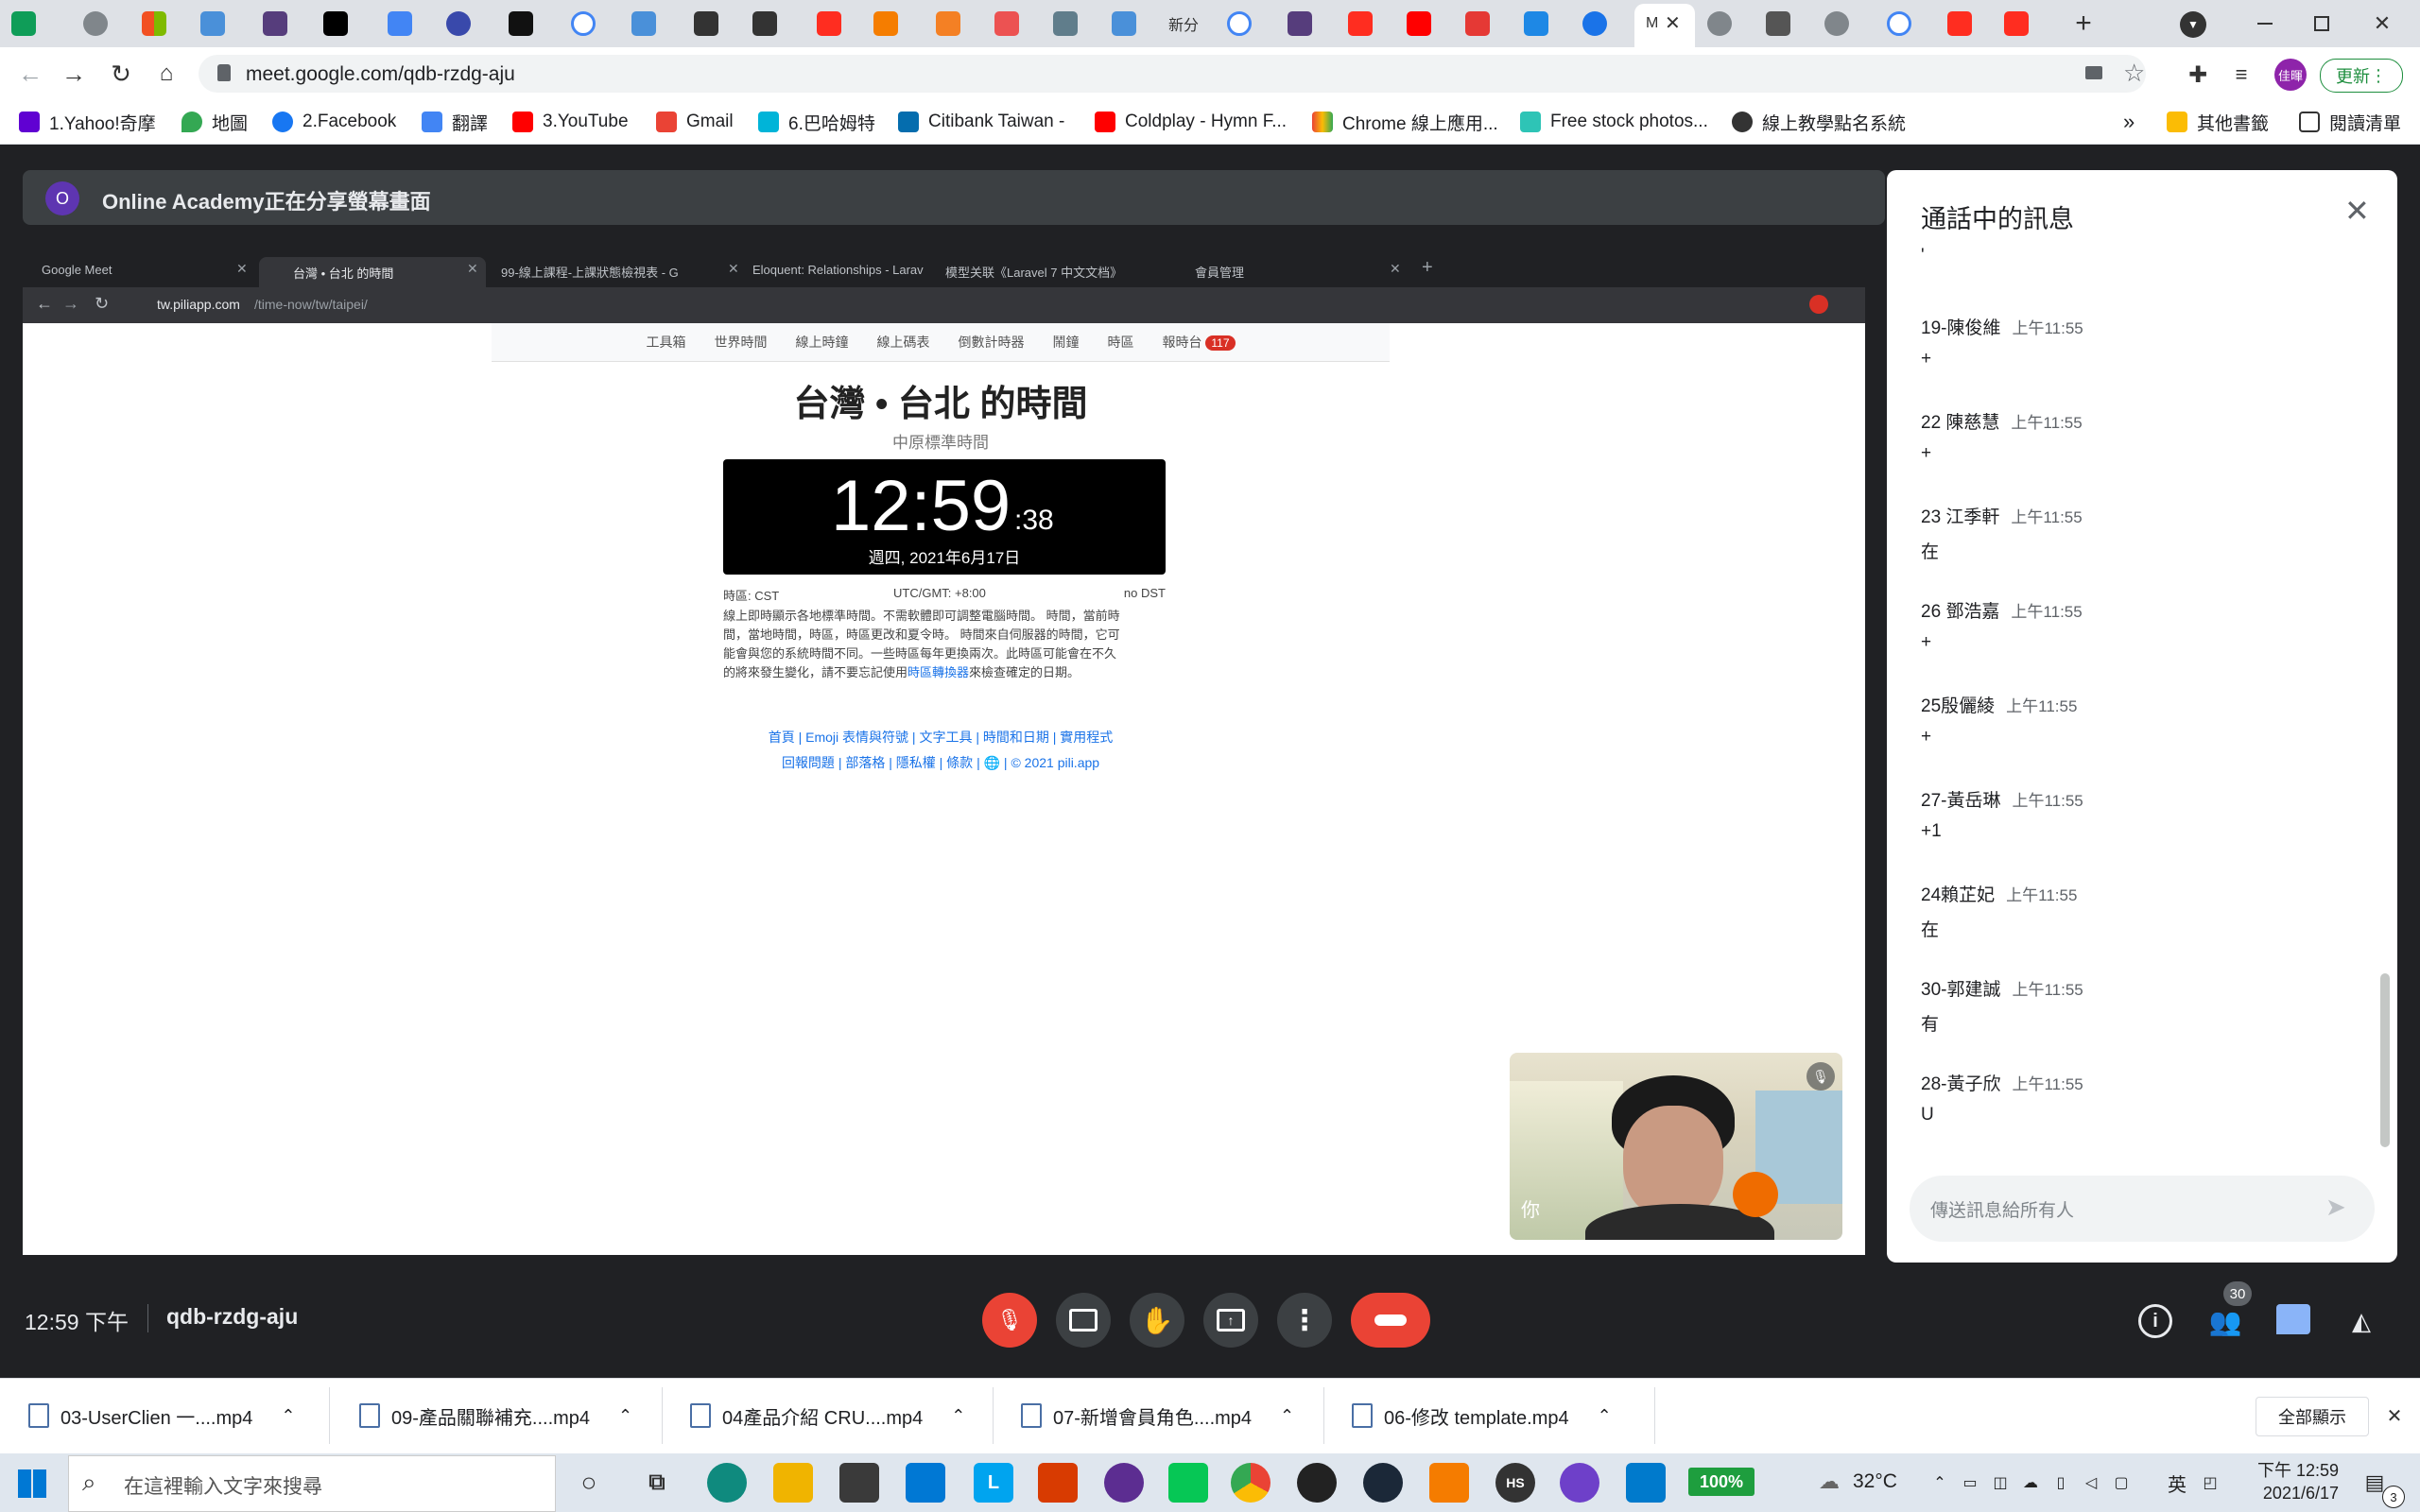 This screenshot has height=1512, width=2420. What do you see at coordinates (1065, 23) in the screenshot?
I see `tab-send` at bounding box center [1065, 23].